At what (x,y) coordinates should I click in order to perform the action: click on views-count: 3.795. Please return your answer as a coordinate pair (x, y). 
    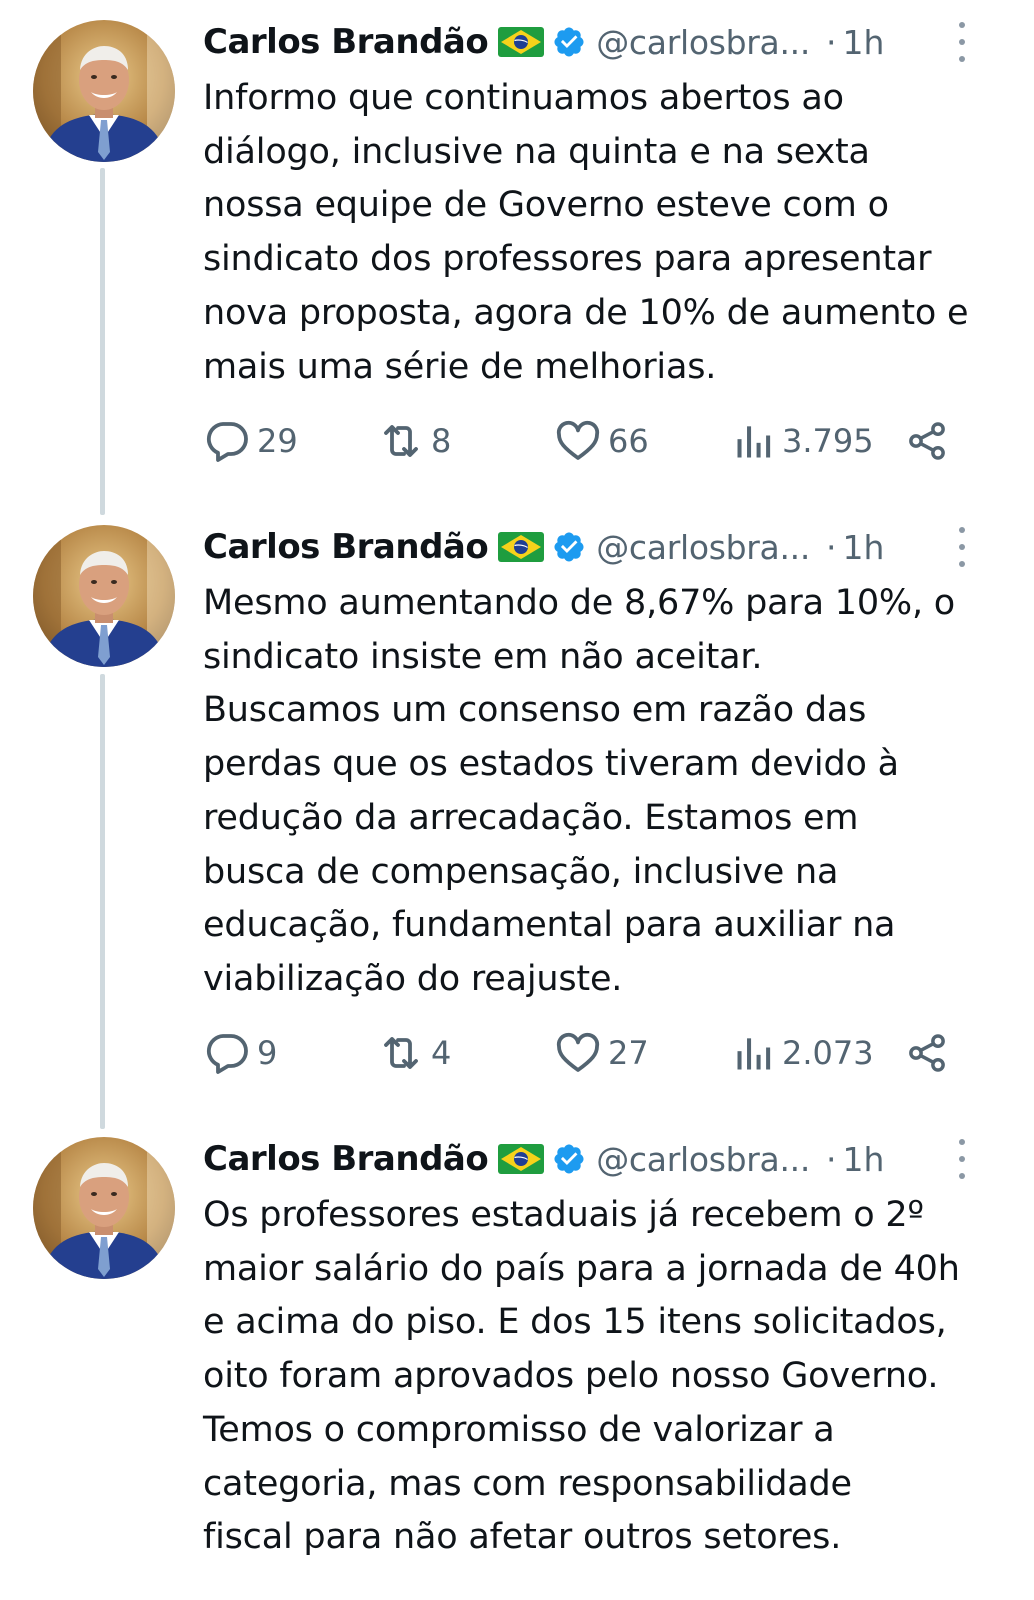
    Looking at the image, I should click on (828, 441).